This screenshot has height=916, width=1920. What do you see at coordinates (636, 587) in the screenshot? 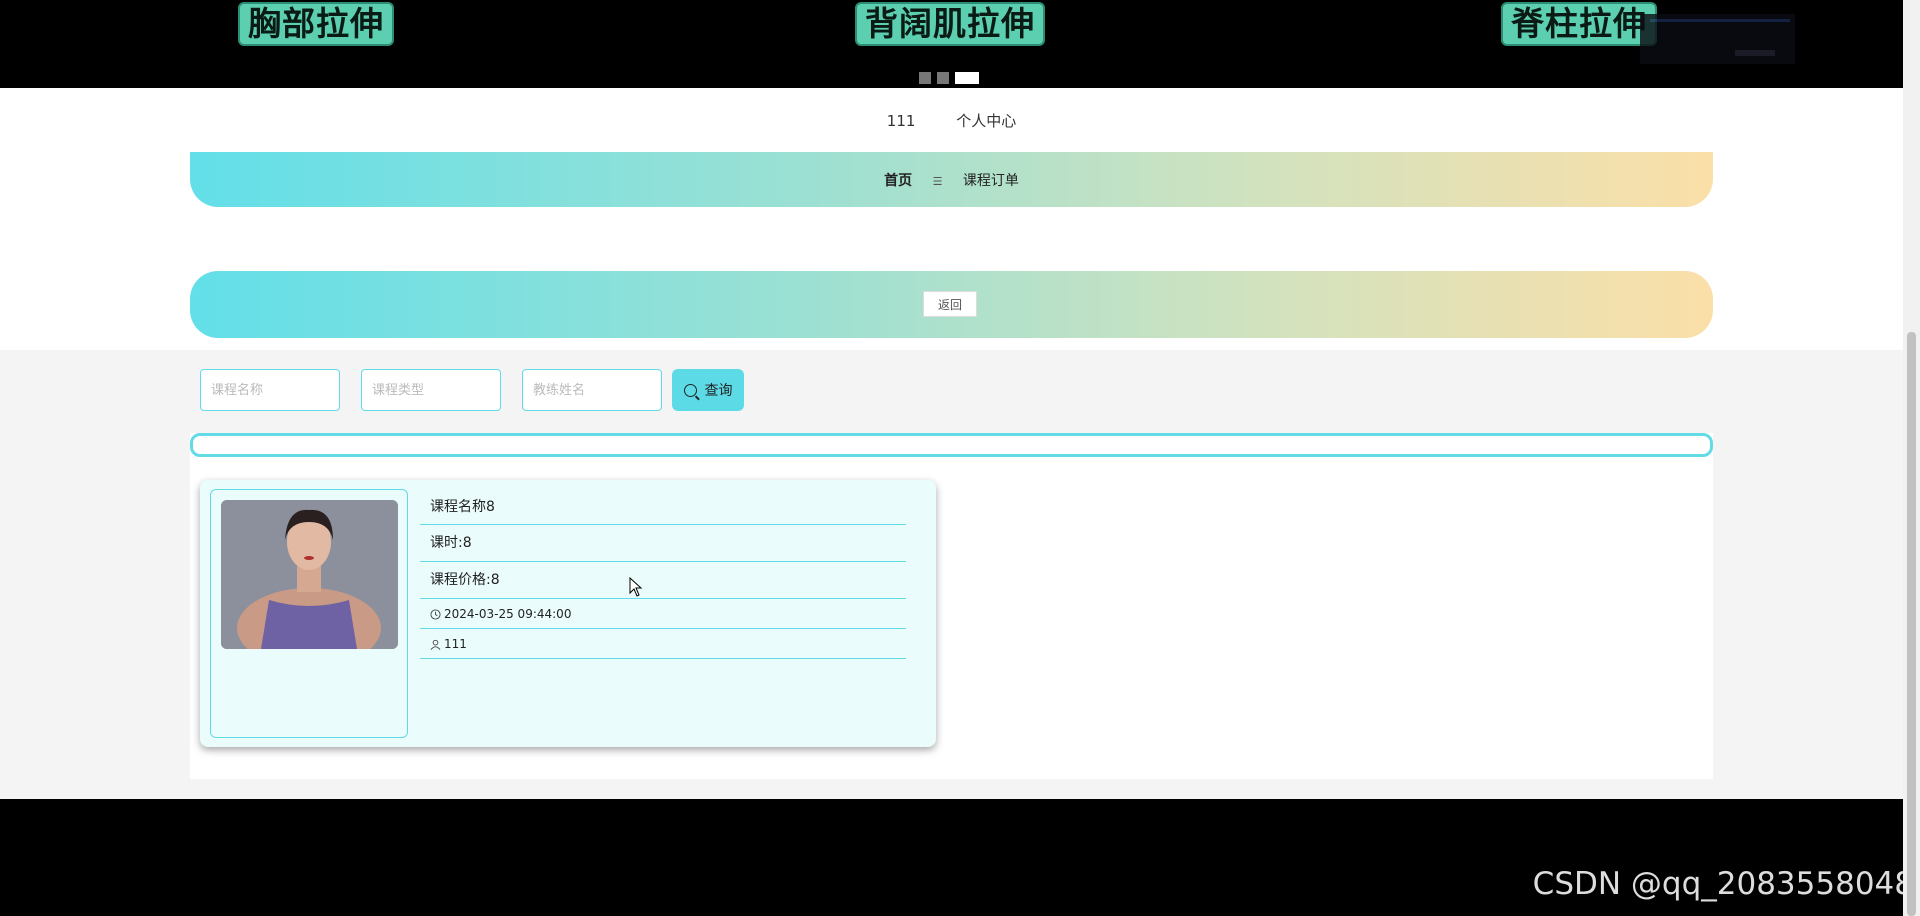
I see `mouse-cursor-icon` at bounding box center [636, 587].